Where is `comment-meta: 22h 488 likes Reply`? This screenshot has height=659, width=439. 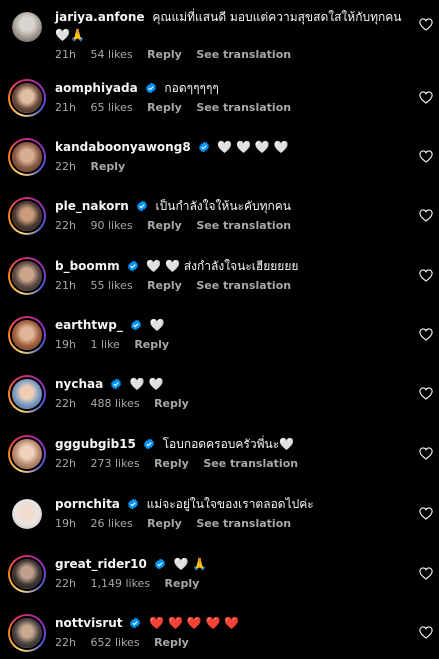 comment-meta: 22h 488 likes Reply is located at coordinates (230, 404).